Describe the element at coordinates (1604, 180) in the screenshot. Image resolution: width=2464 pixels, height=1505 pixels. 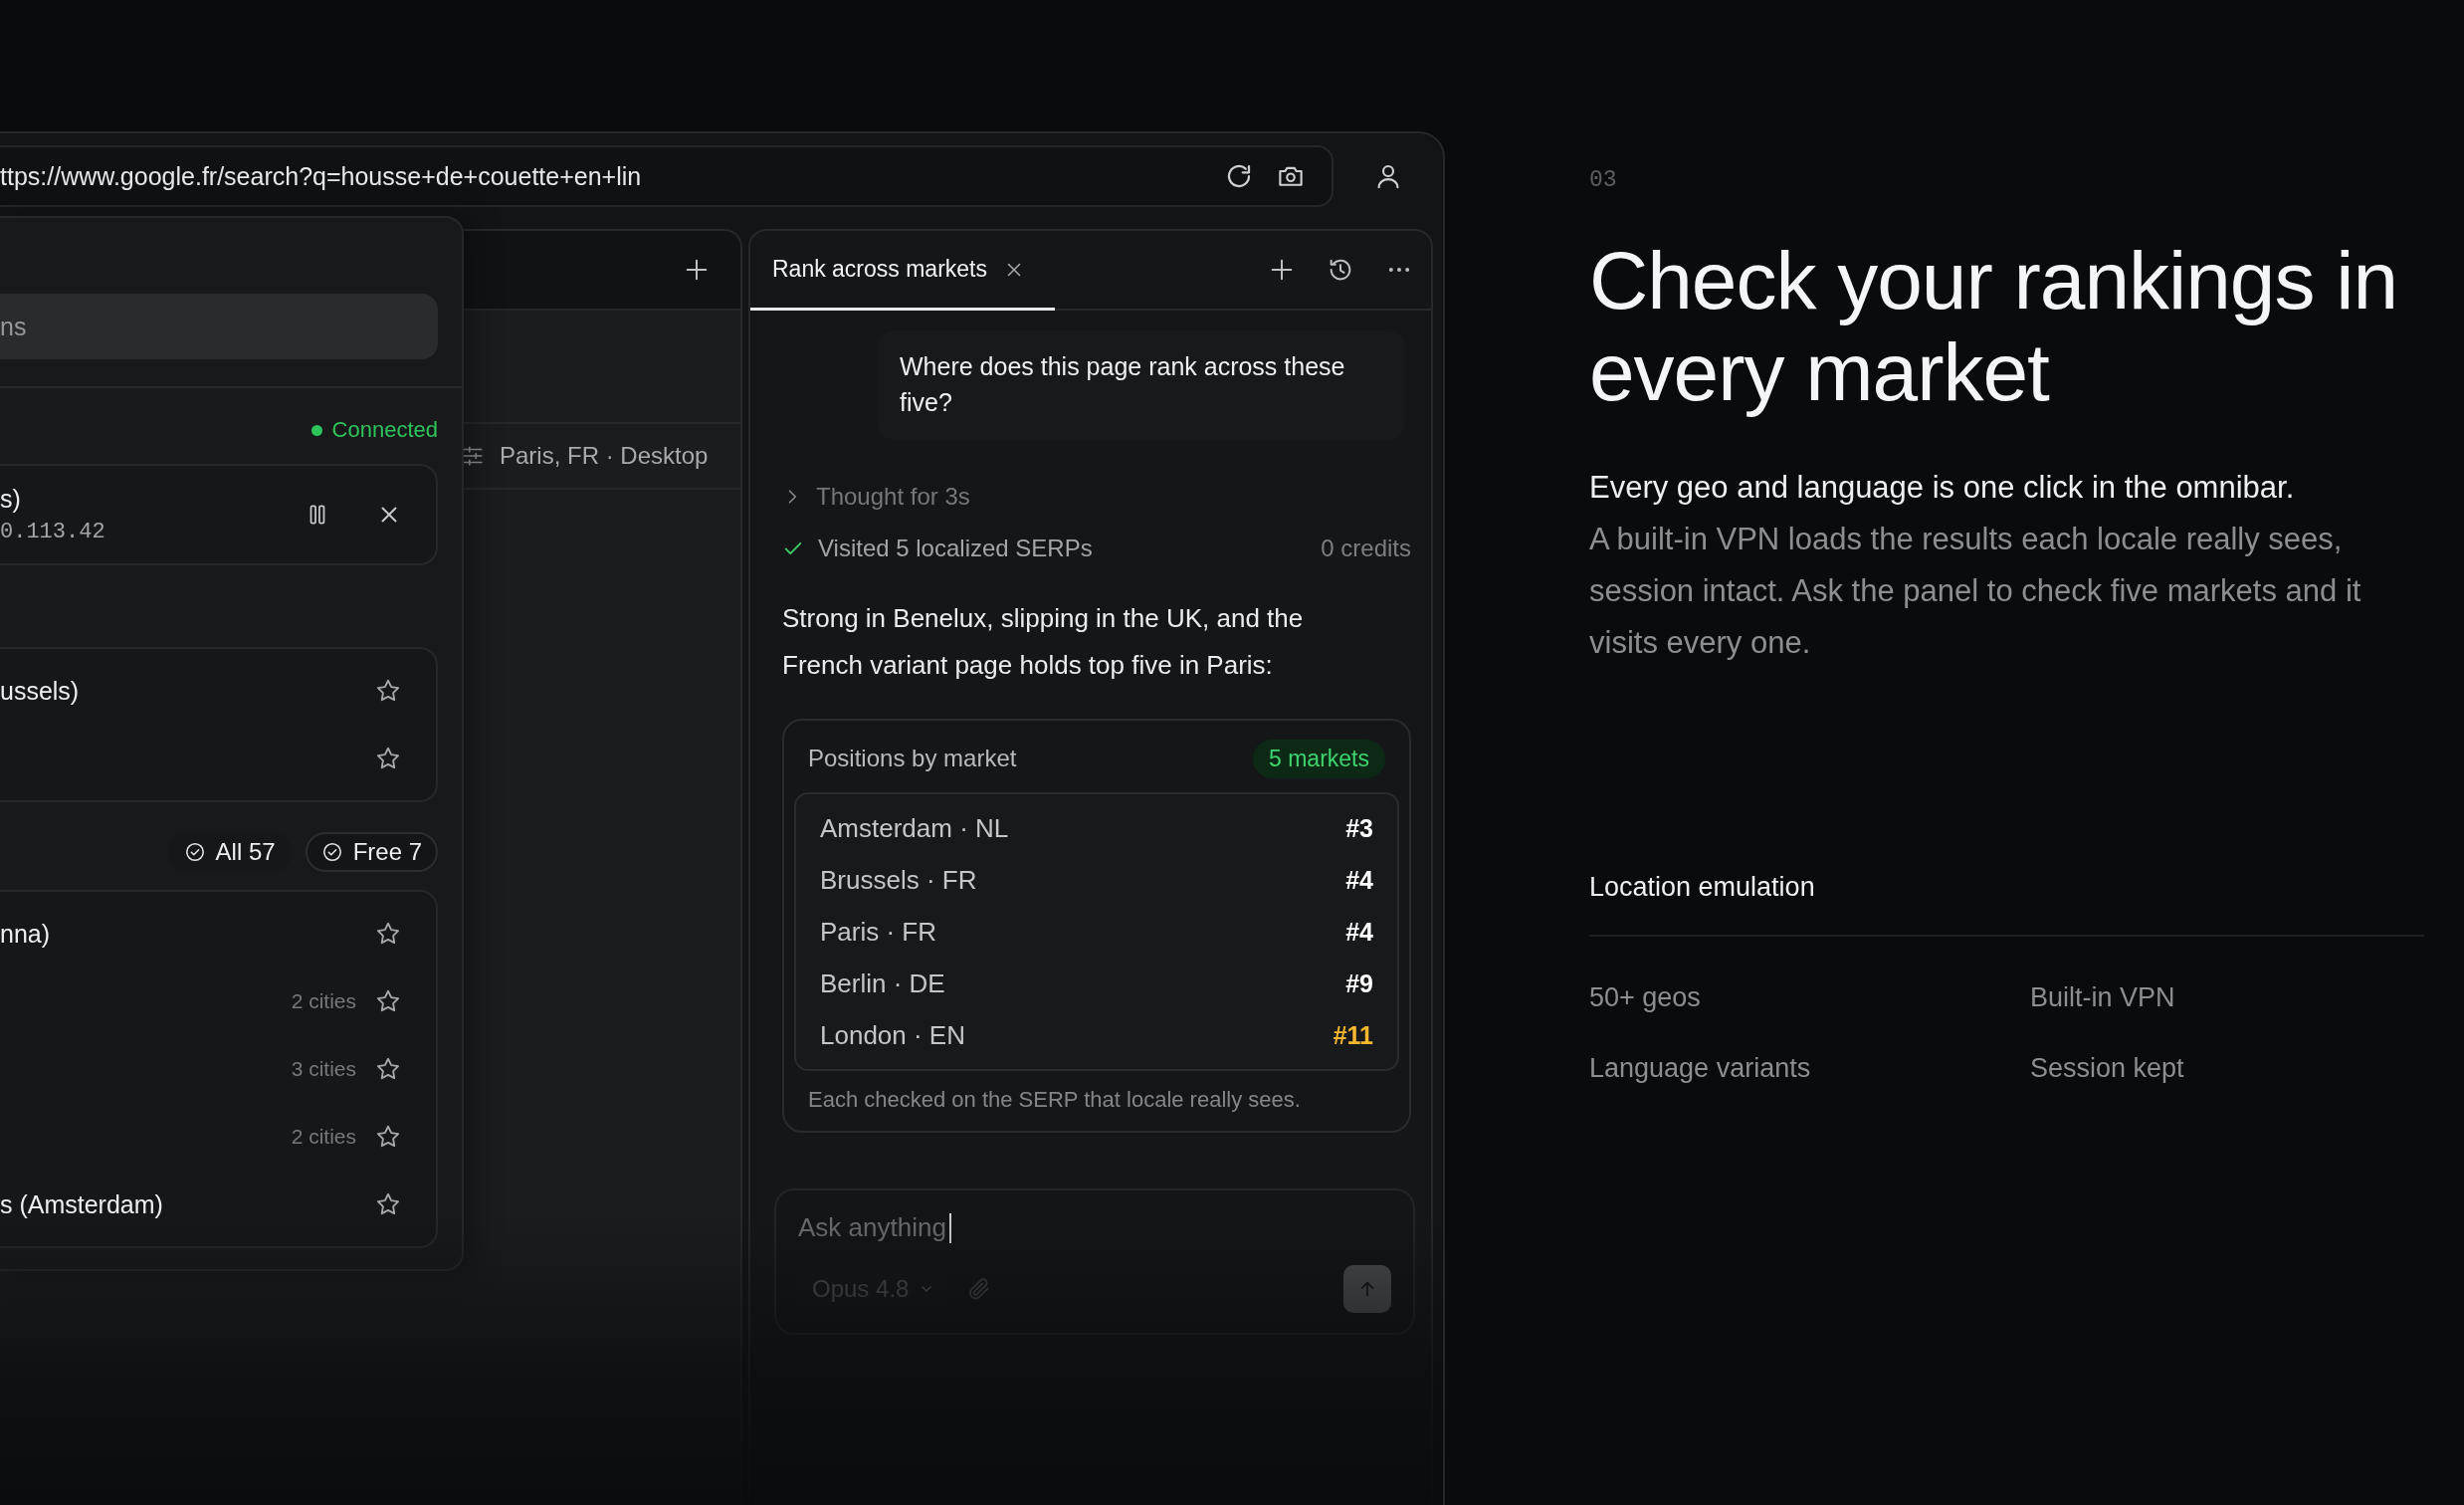
I see `section-number: 03` at that location.